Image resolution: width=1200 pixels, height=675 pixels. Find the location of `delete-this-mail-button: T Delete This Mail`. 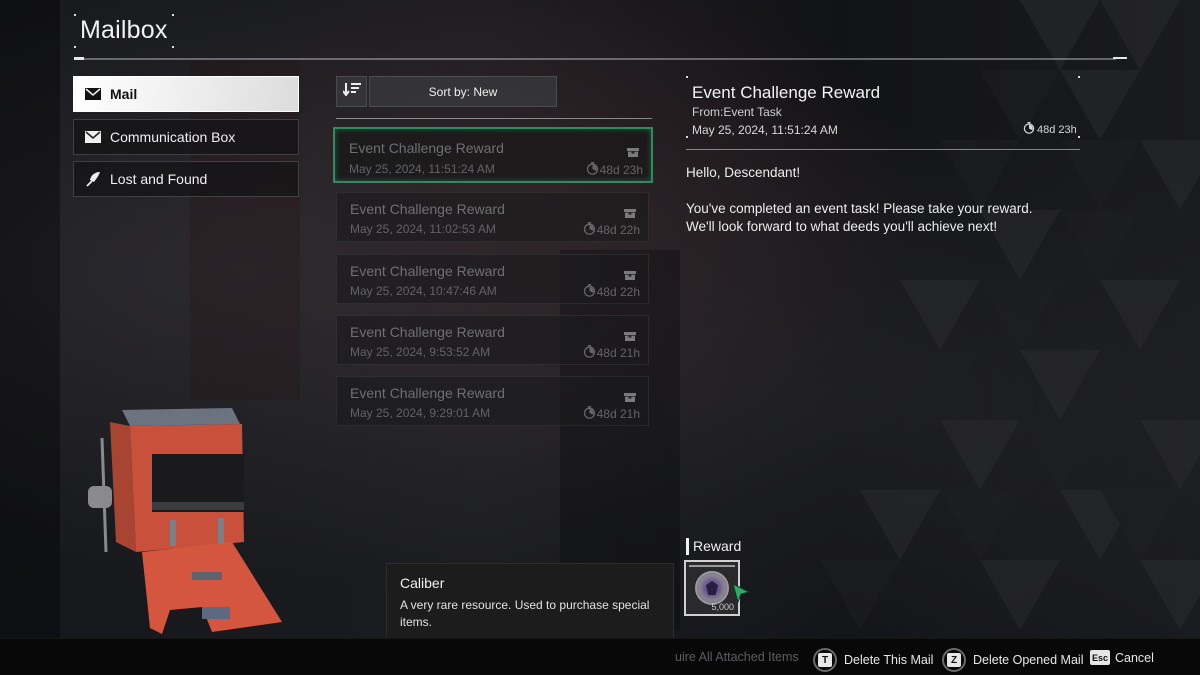

delete-this-mail-button: T Delete This Mail is located at coordinates (873, 660).